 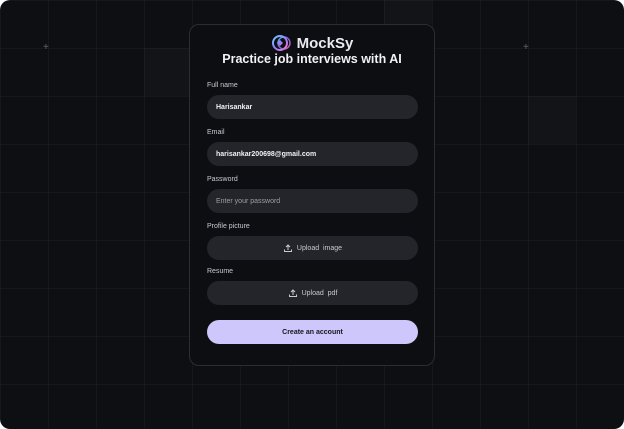 What do you see at coordinates (312, 201) in the screenshot?
I see `password-input: Enter your password` at bounding box center [312, 201].